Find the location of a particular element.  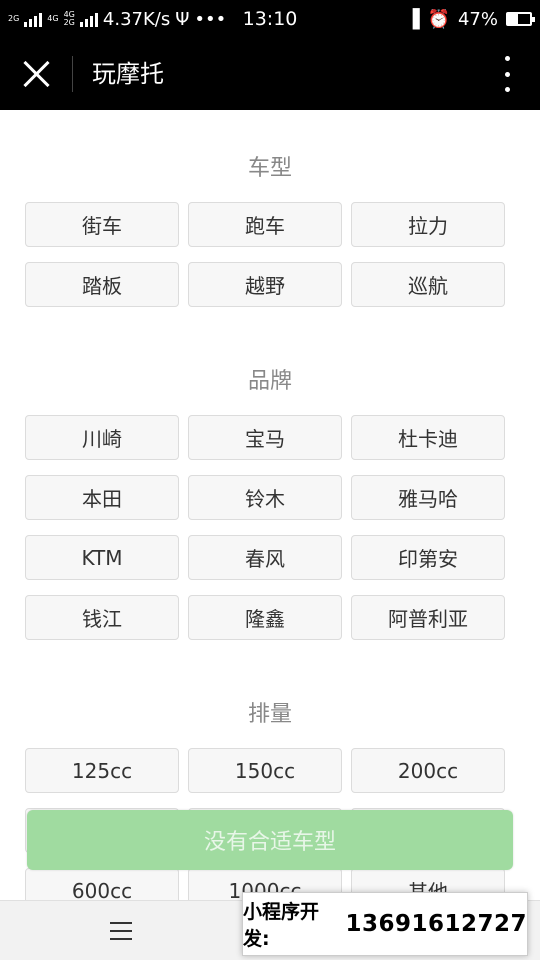

battery-fill is located at coordinates (513, 19).